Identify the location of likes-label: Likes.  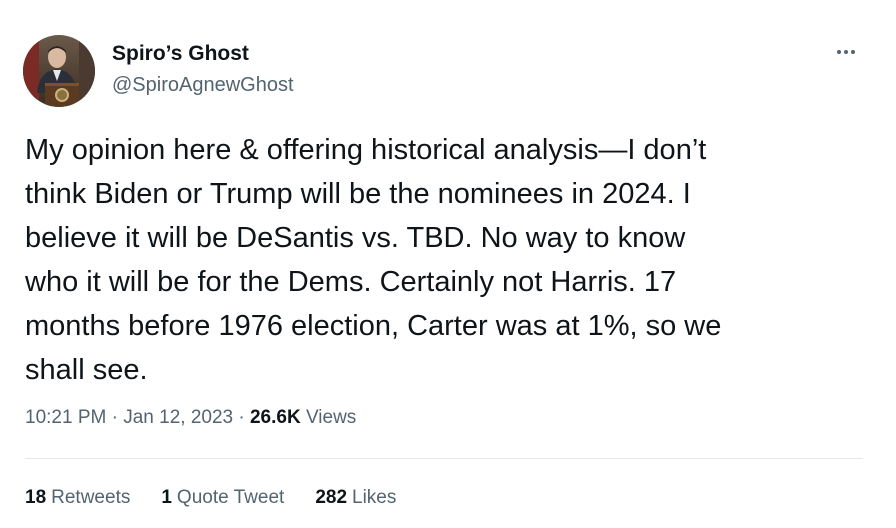
(374, 497).